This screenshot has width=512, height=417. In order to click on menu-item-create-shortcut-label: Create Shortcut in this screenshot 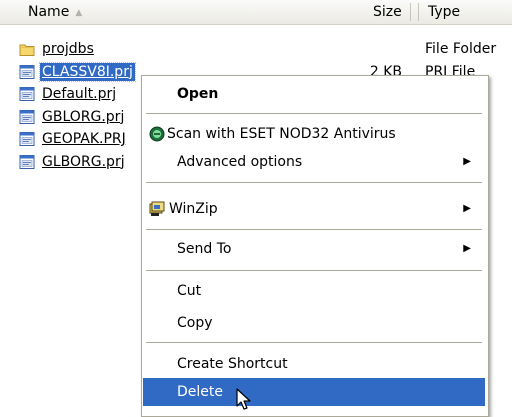, I will do `click(232, 364)`.